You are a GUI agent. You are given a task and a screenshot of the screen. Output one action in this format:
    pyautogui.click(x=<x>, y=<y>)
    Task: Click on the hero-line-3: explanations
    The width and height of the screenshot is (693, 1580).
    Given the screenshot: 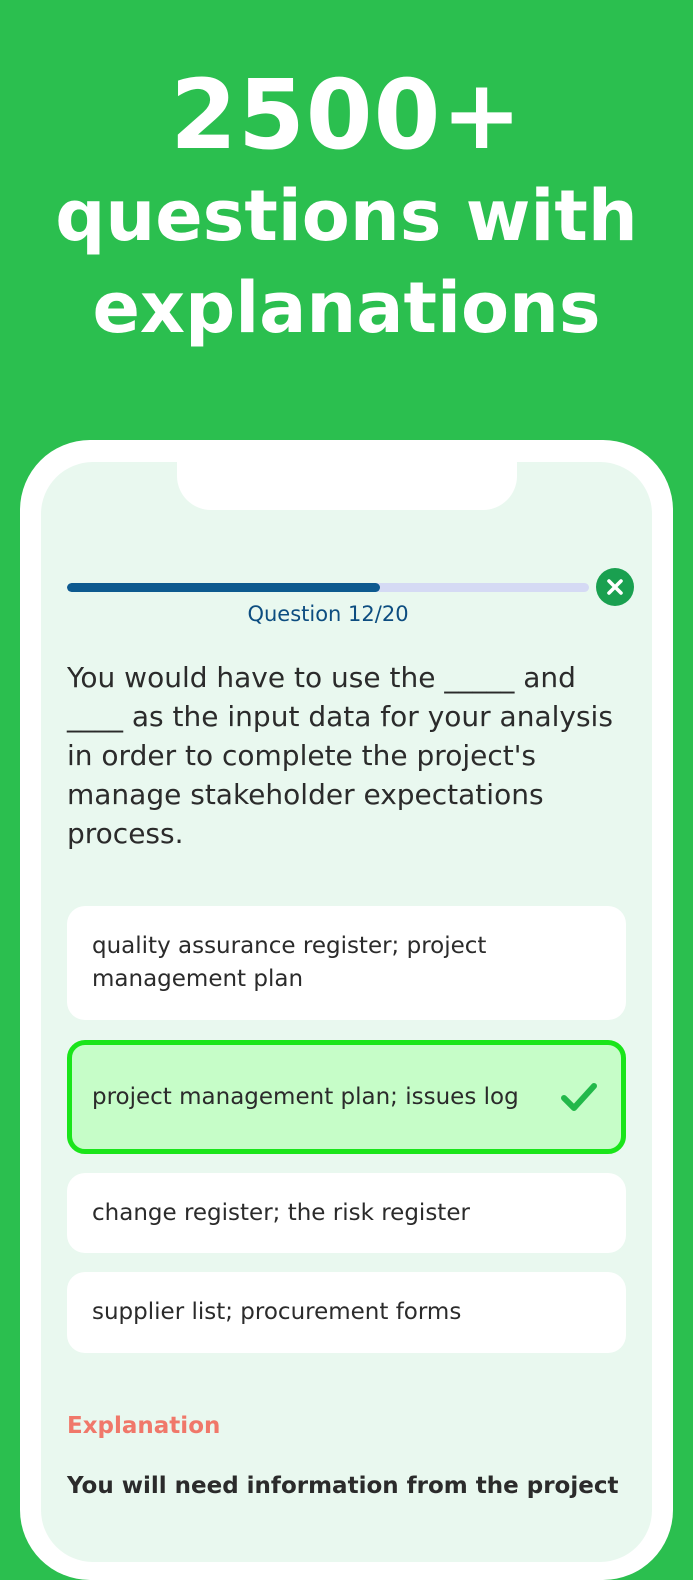 What is the action you would take?
    pyautogui.click(x=346, y=308)
    